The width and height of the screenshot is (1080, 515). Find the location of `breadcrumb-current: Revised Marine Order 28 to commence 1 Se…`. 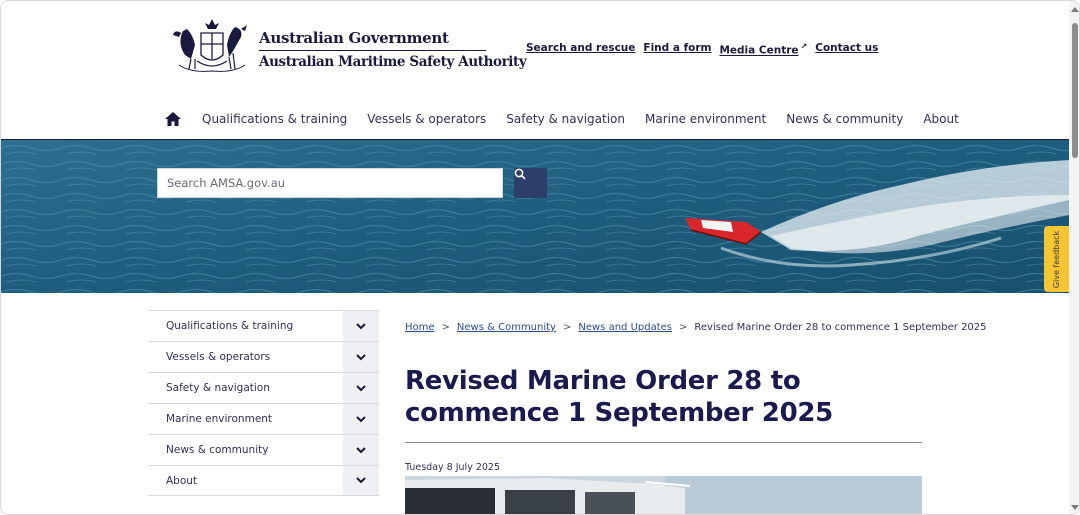

breadcrumb-current: Revised Marine Order 28 to commence 1 Se… is located at coordinates (840, 327).